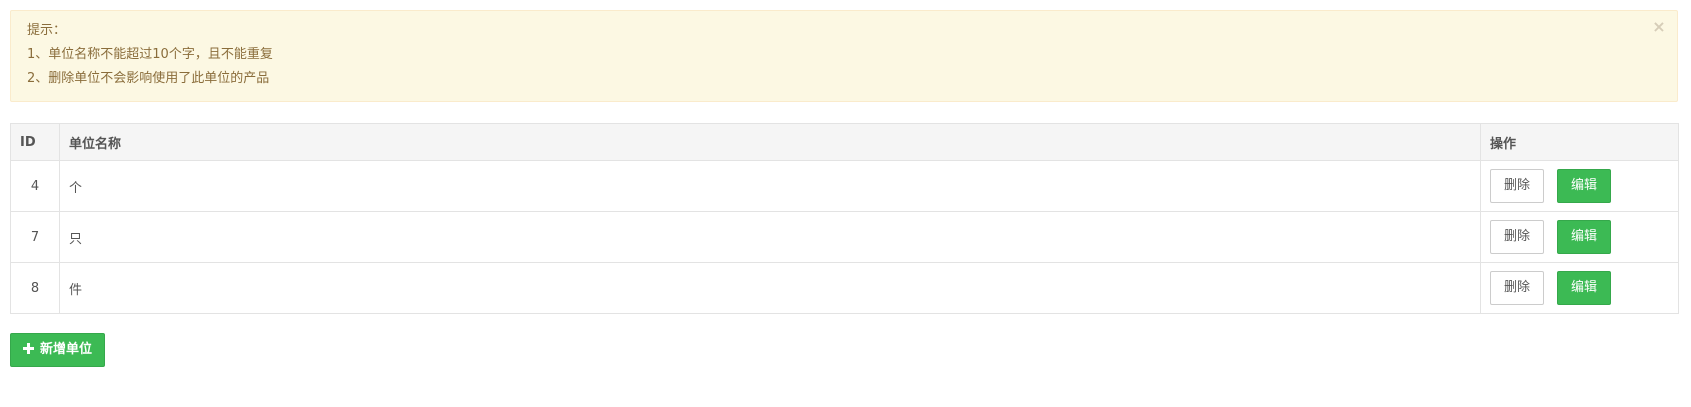  What do you see at coordinates (35, 186) in the screenshot?
I see `cell-id: 4` at bounding box center [35, 186].